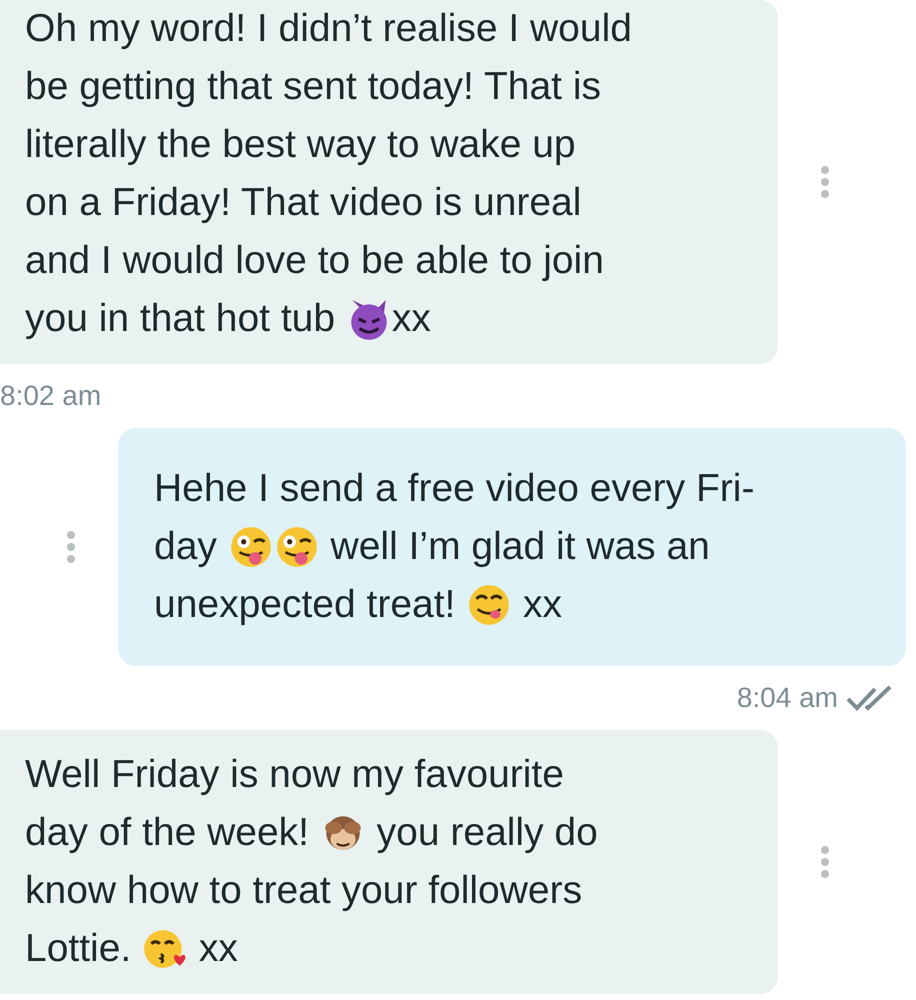 This screenshot has height=1000, width=916. What do you see at coordinates (314, 261) in the screenshot?
I see `message-text: and I would love to be able to join` at bounding box center [314, 261].